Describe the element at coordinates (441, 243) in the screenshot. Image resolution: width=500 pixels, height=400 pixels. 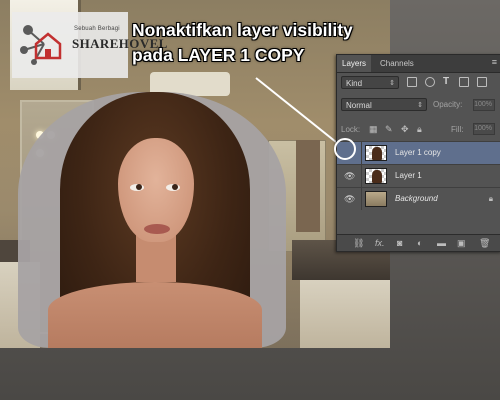
I see `group-icon: ▬` at that location.